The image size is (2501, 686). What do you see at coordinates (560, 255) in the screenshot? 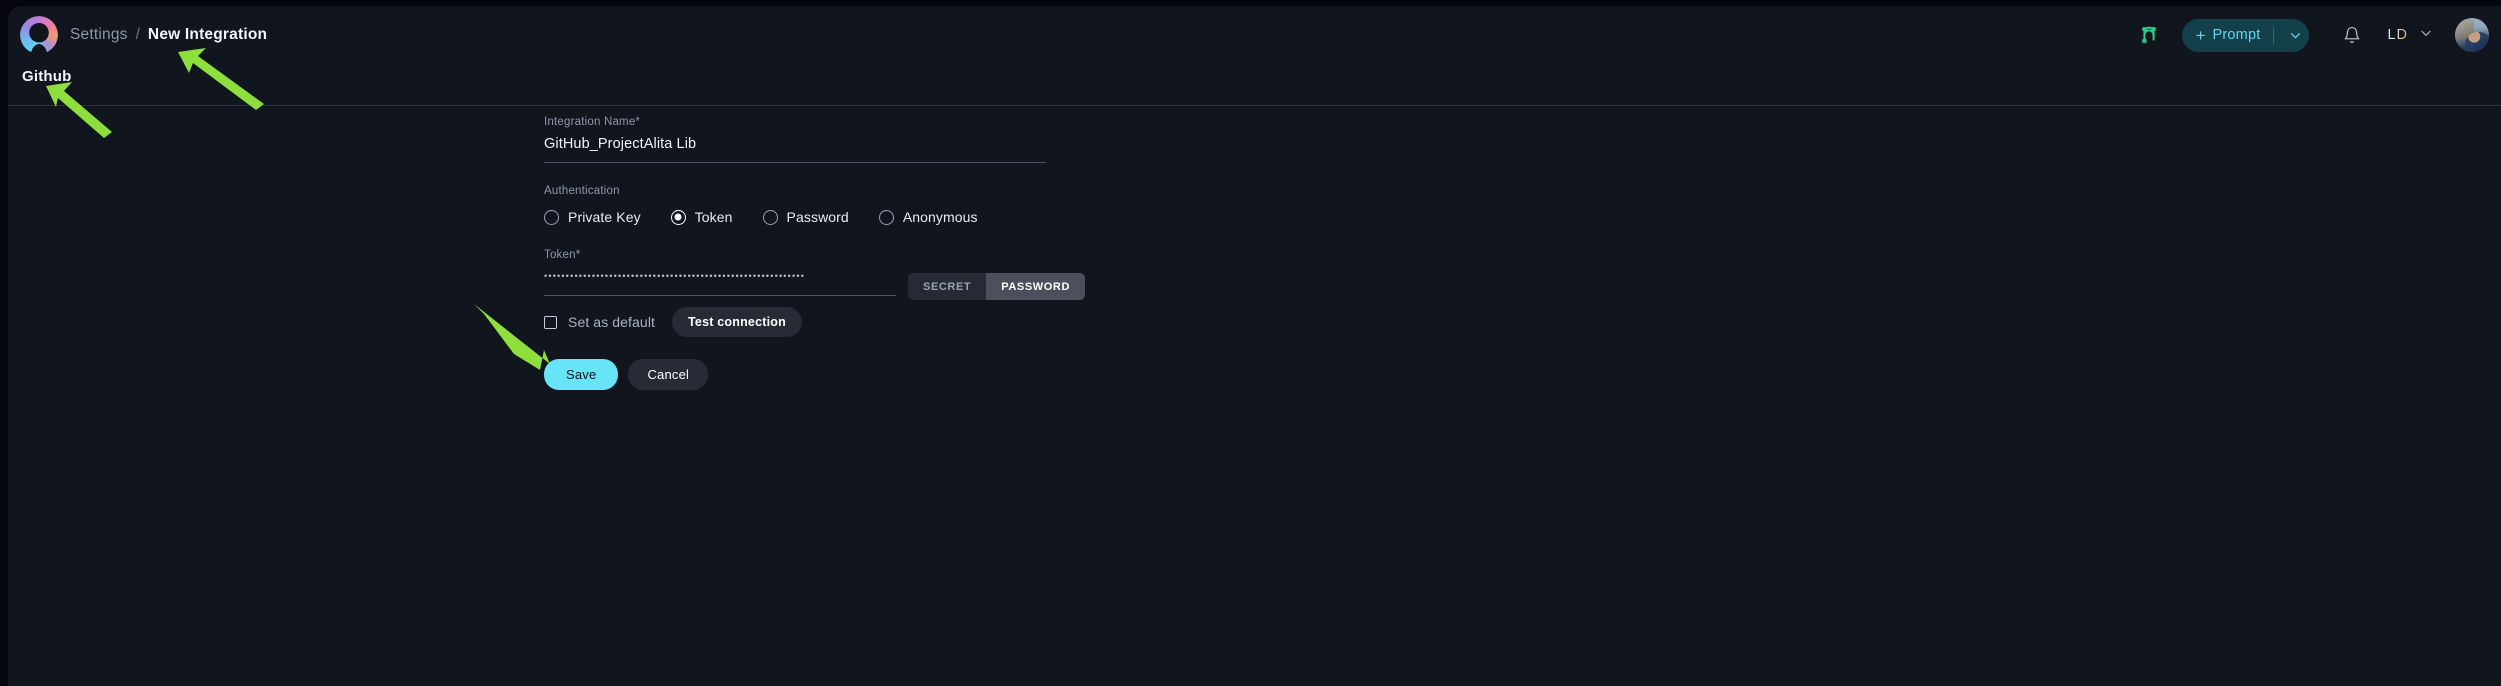
I see `token-label-text: Token` at bounding box center [560, 255].